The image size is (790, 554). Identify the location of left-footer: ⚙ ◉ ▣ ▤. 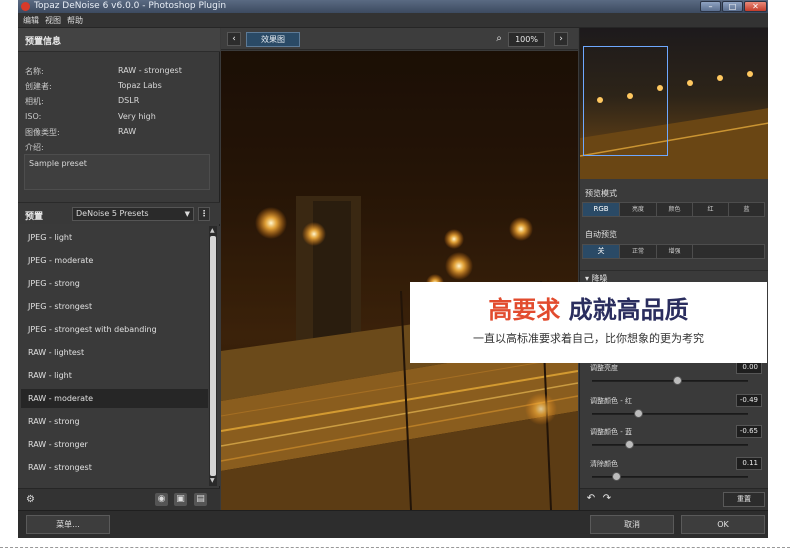
(119, 499).